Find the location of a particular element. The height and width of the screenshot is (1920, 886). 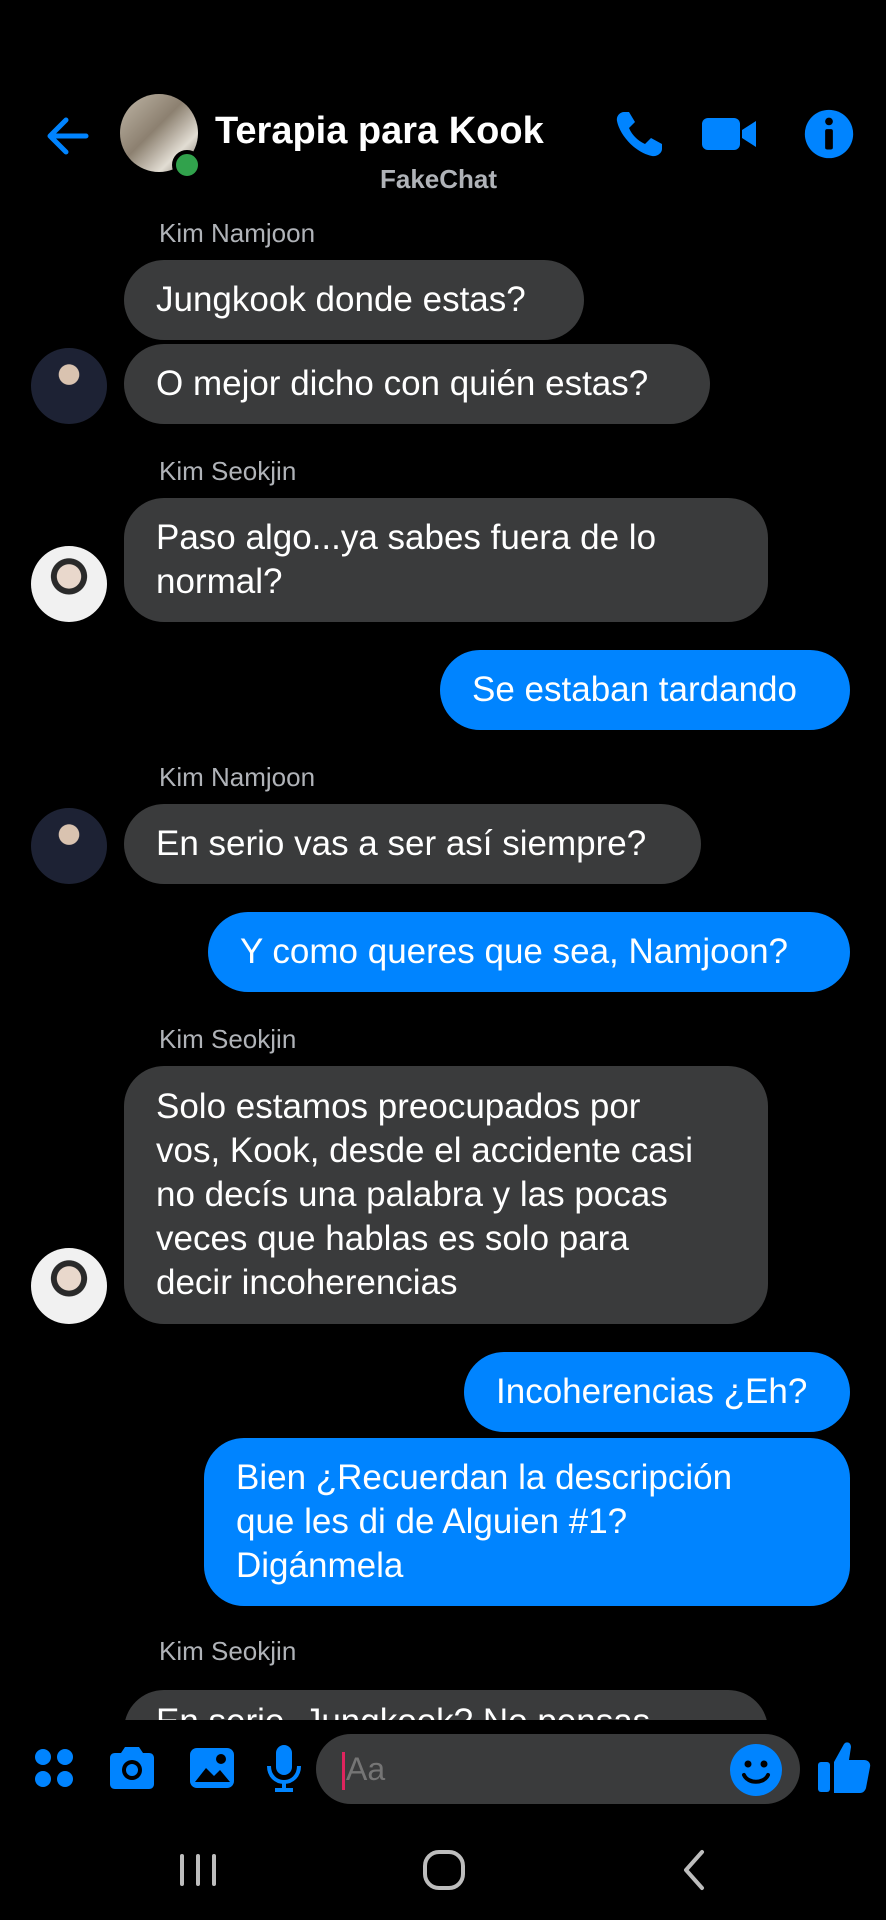

phone-icon is located at coordinates (640, 134).